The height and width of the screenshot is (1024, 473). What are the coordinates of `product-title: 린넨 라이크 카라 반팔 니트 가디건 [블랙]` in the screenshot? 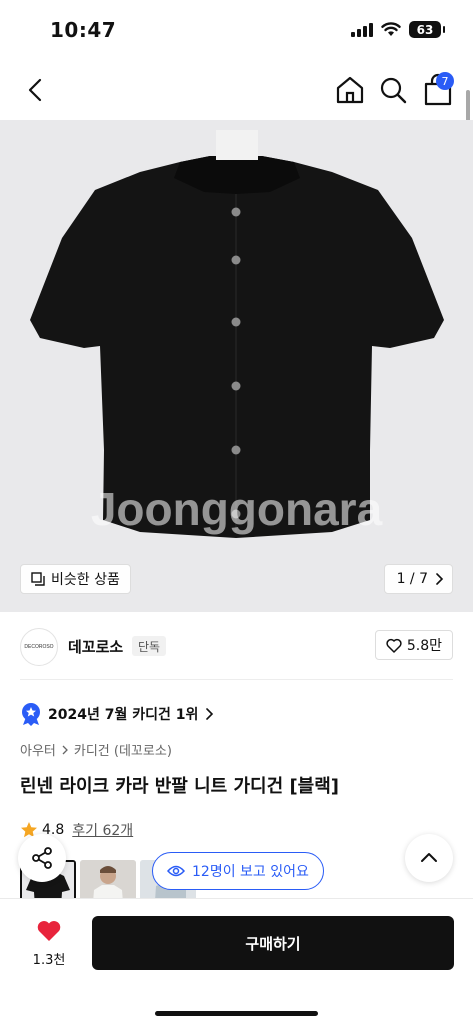 It's located at (180, 786).